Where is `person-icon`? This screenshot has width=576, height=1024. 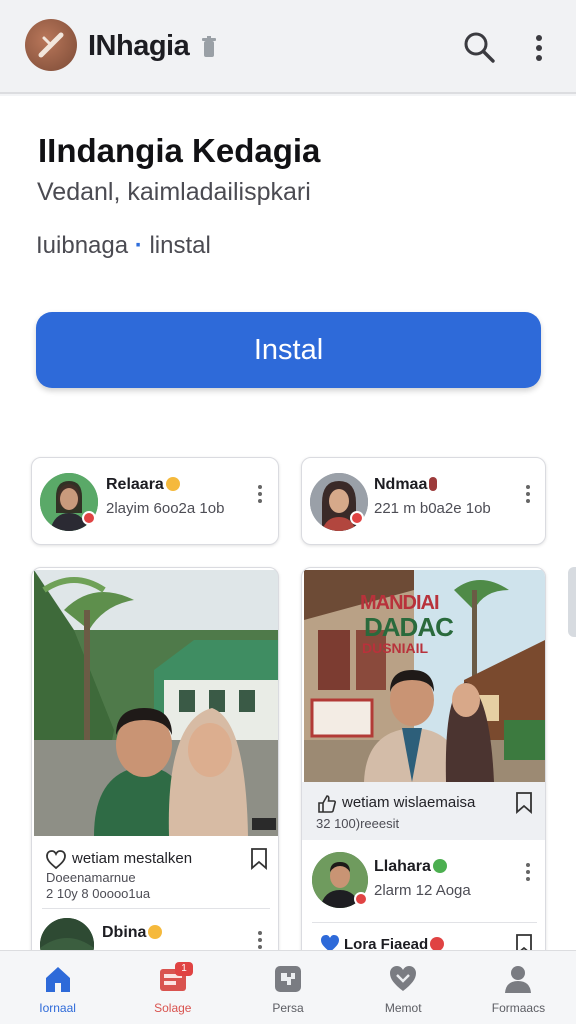 person-icon is located at coordinates (518, 979).